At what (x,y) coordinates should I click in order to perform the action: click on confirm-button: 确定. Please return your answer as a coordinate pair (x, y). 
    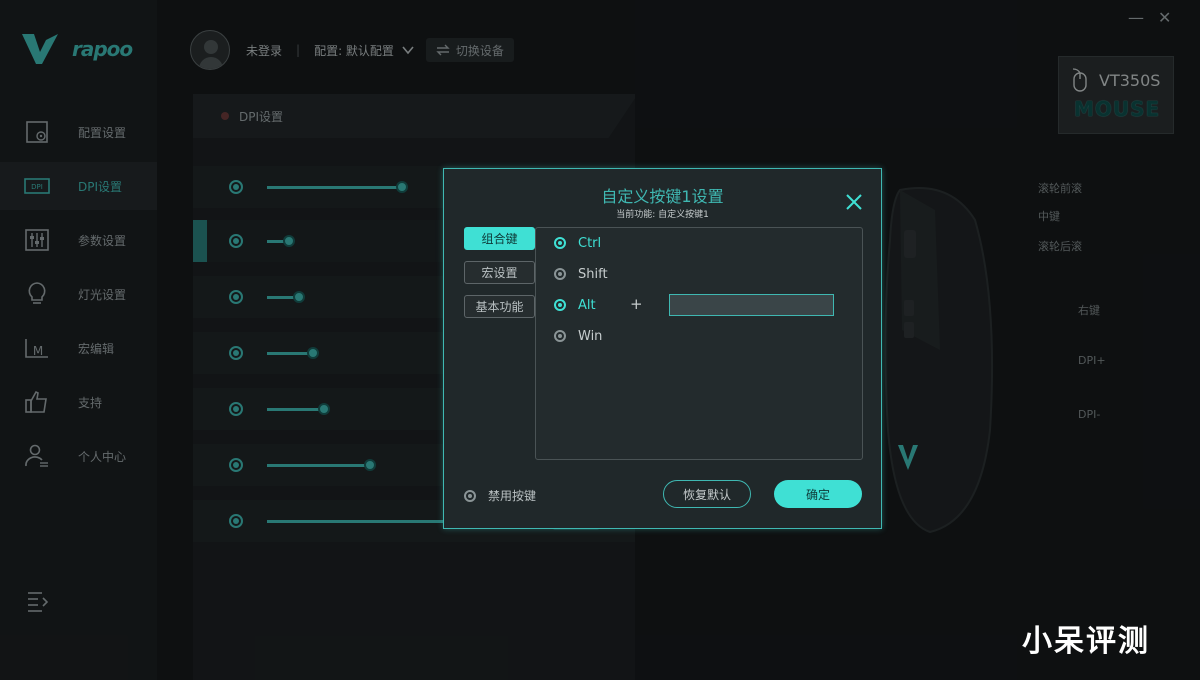
    Looking at the image, I should click on (818, 494).